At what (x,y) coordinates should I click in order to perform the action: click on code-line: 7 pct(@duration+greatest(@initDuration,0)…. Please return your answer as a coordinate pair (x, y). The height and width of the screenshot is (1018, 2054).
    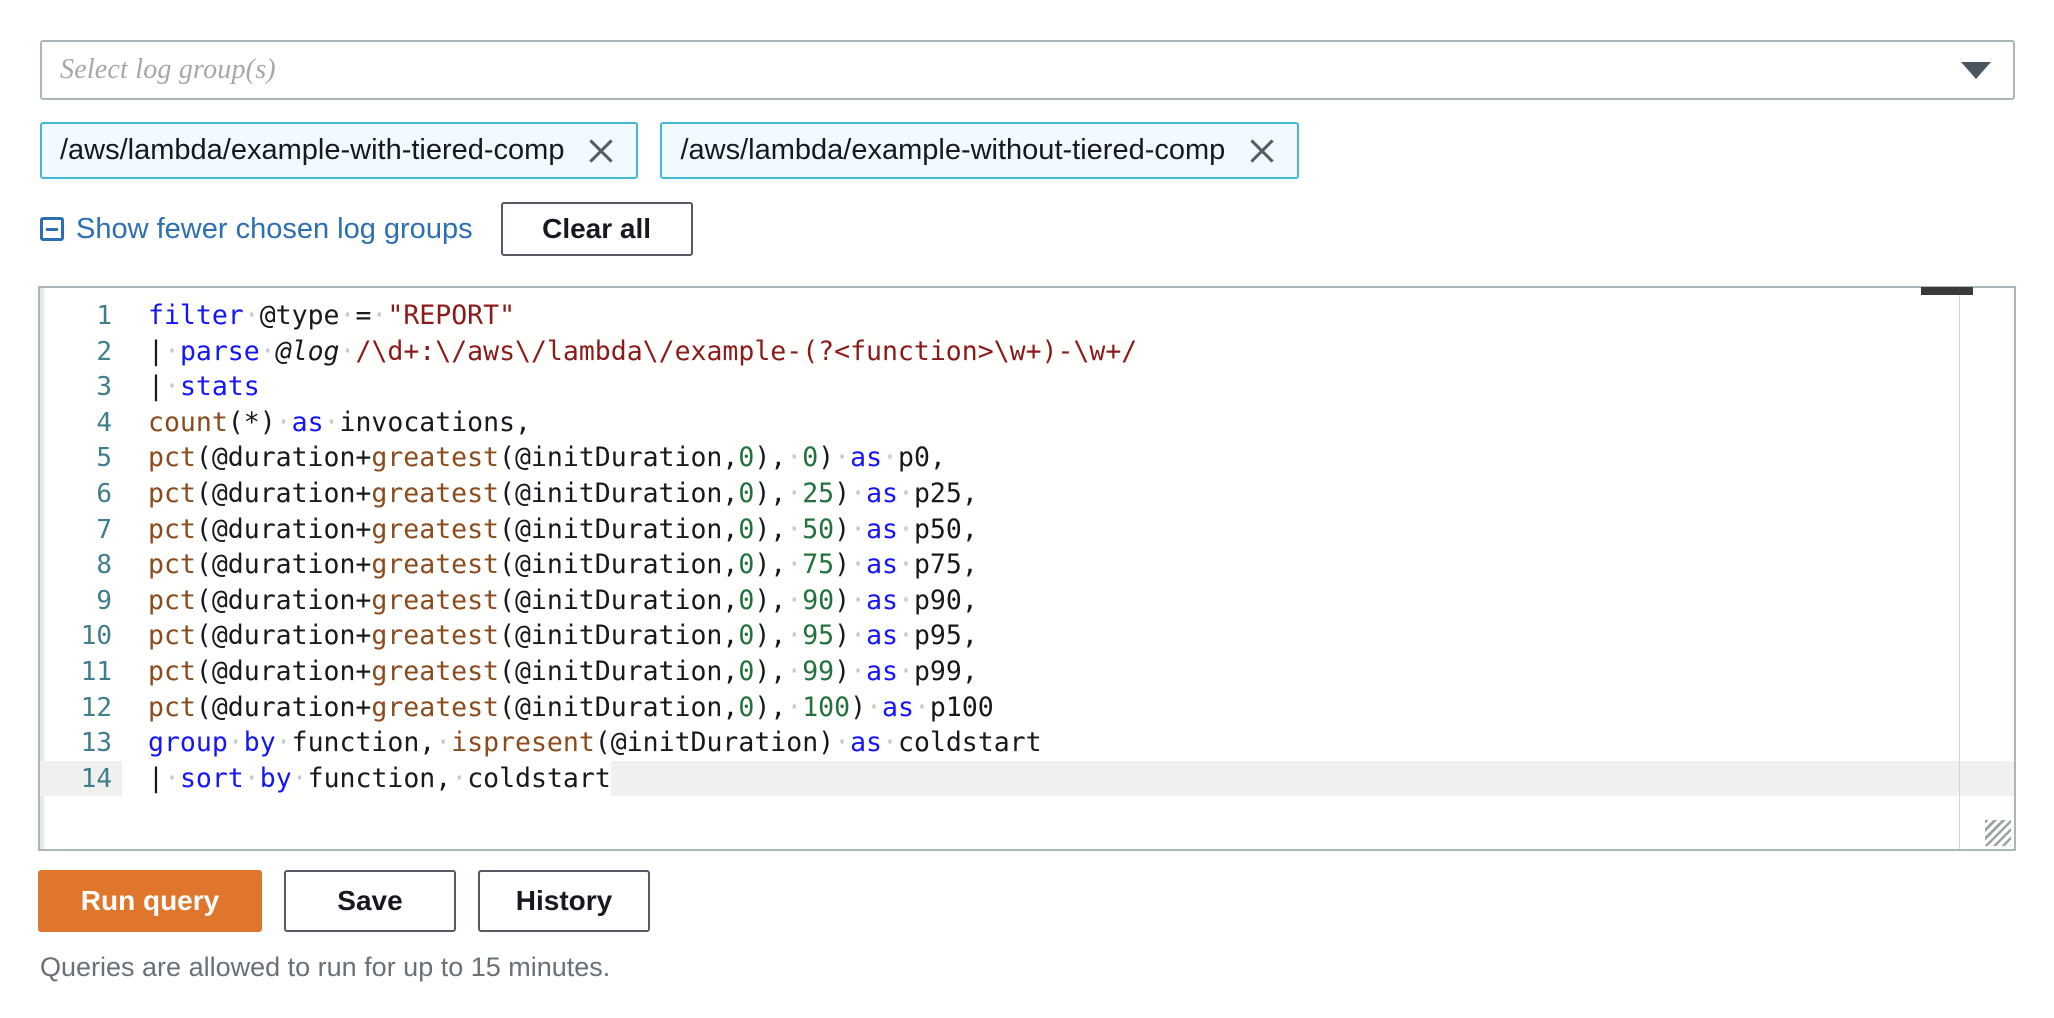
    Looking at the image, I should click on (1027, 530).